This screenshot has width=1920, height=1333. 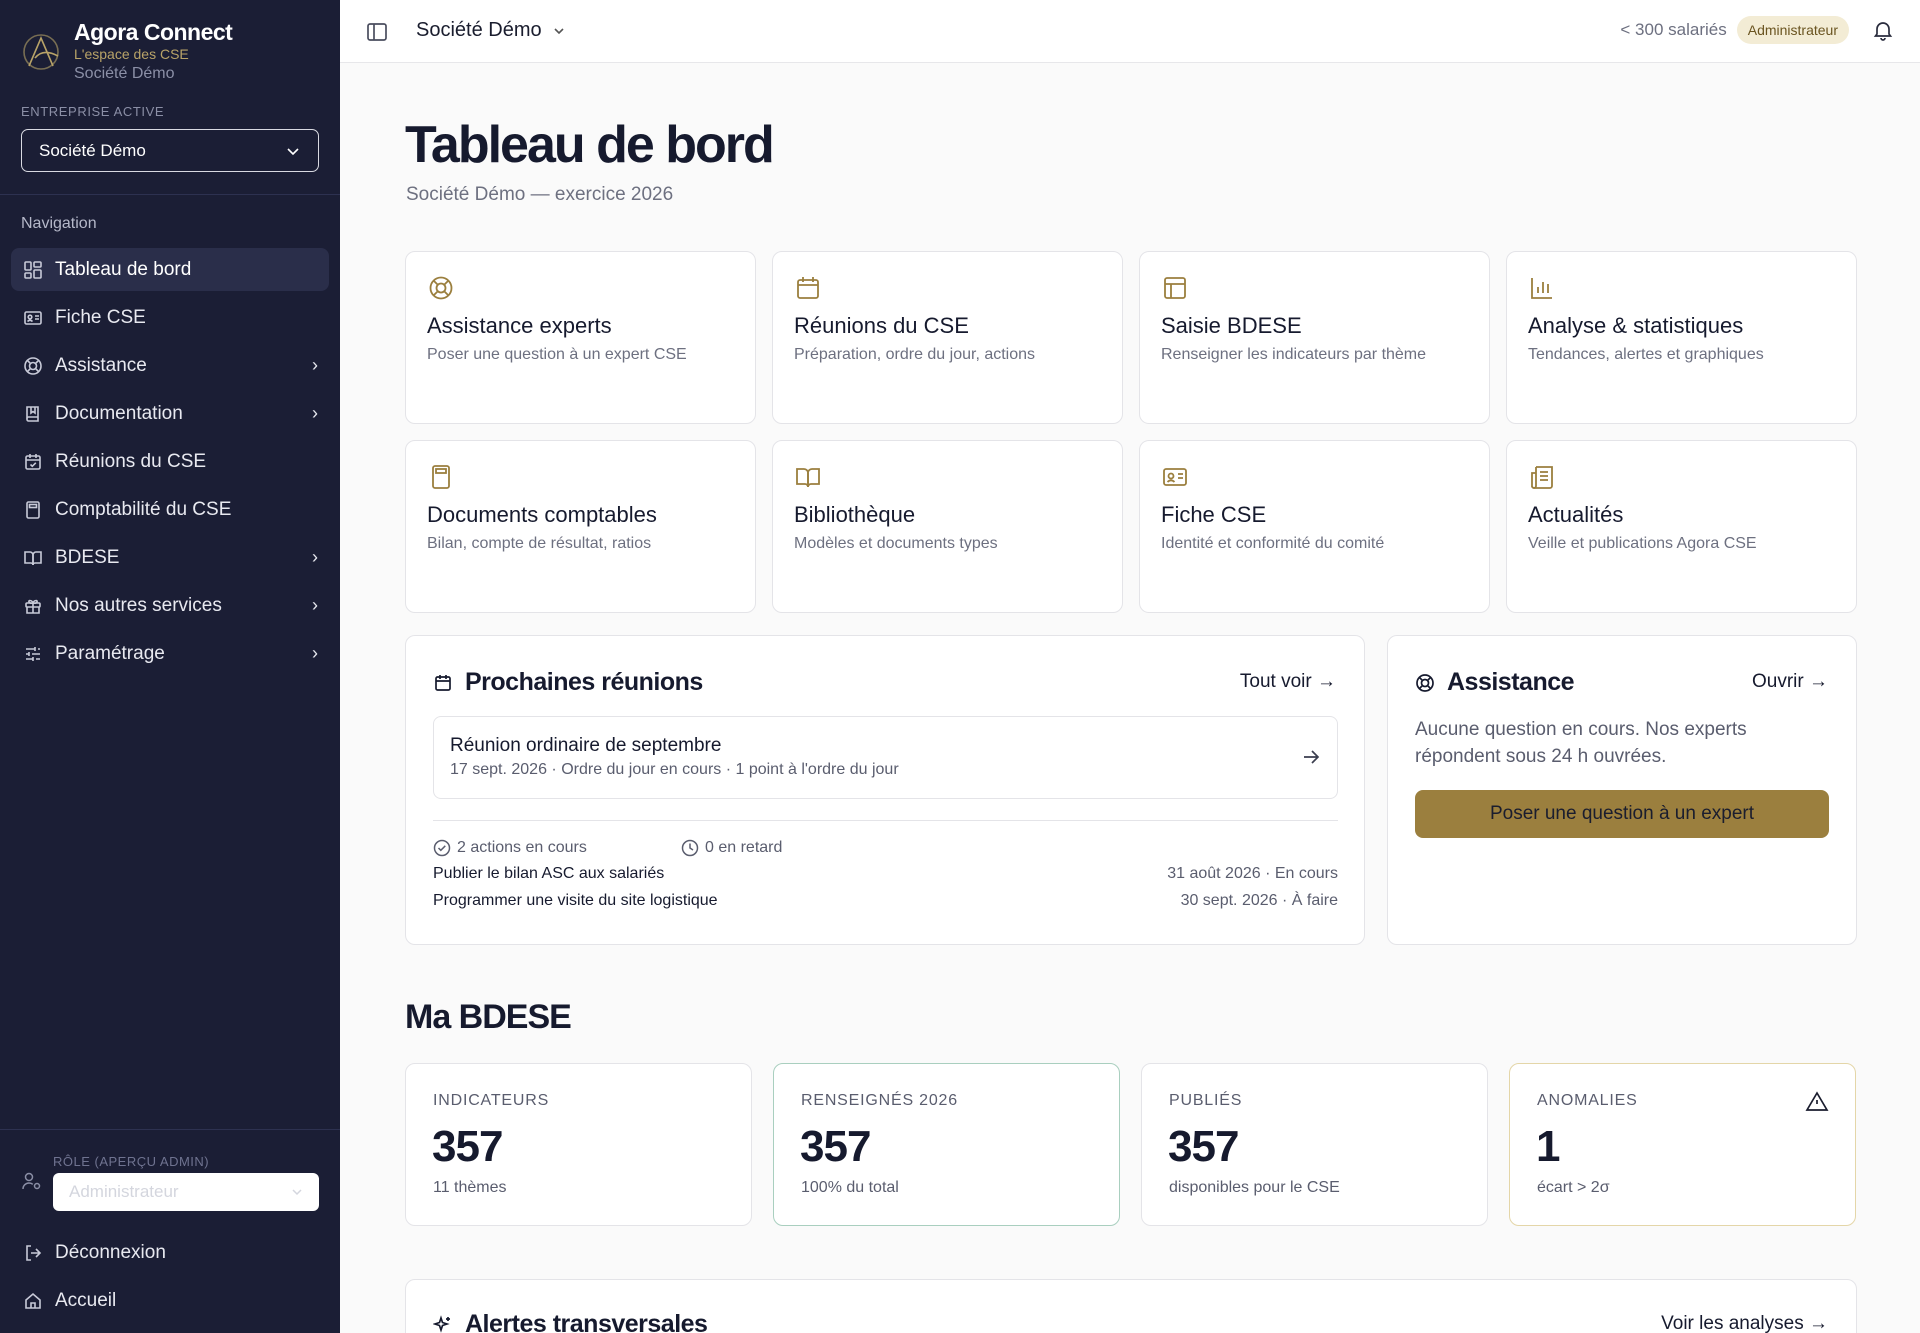 I want to click on home-icon, so click(x=33, y=1301).